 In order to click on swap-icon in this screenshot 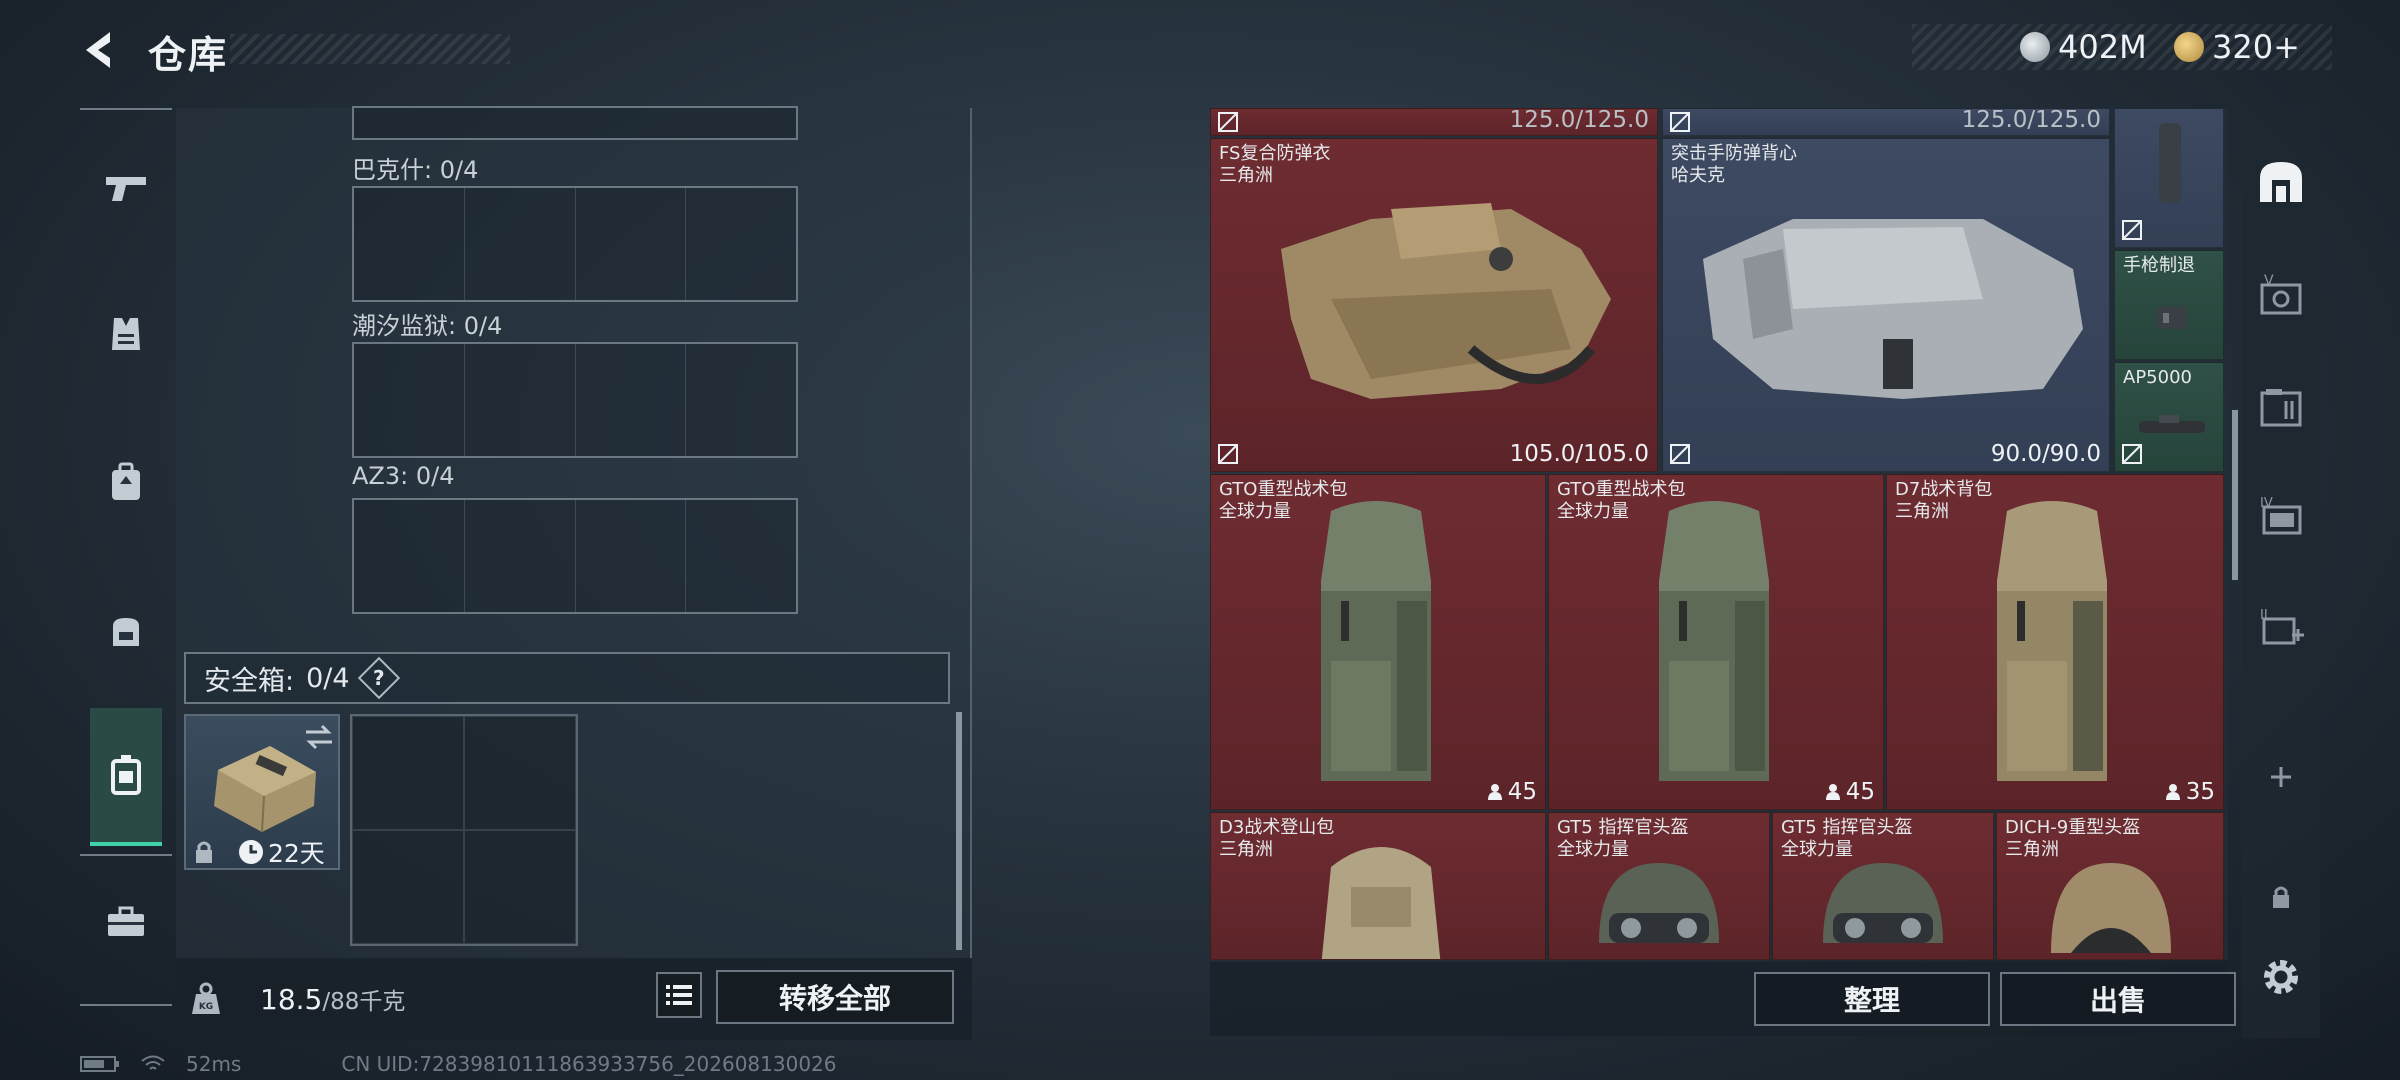, I will do `click(319, 737)`.